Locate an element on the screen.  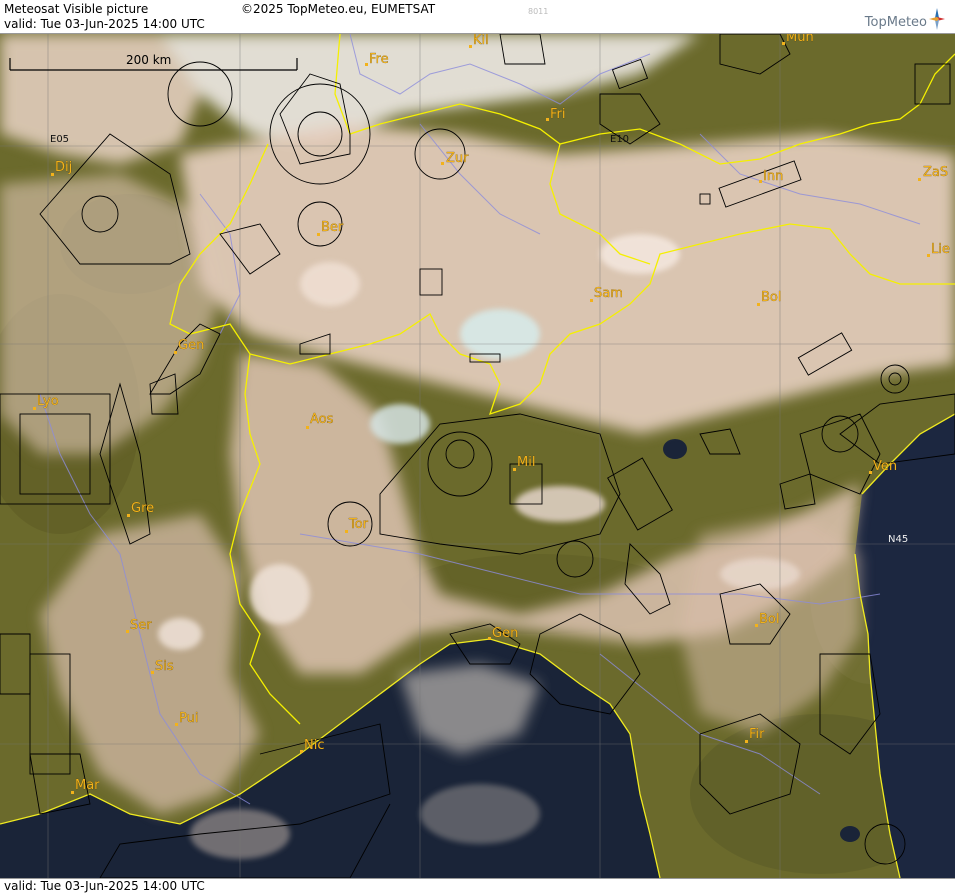
city-label-lyo: Lyo is located at coordinates (48, 401).